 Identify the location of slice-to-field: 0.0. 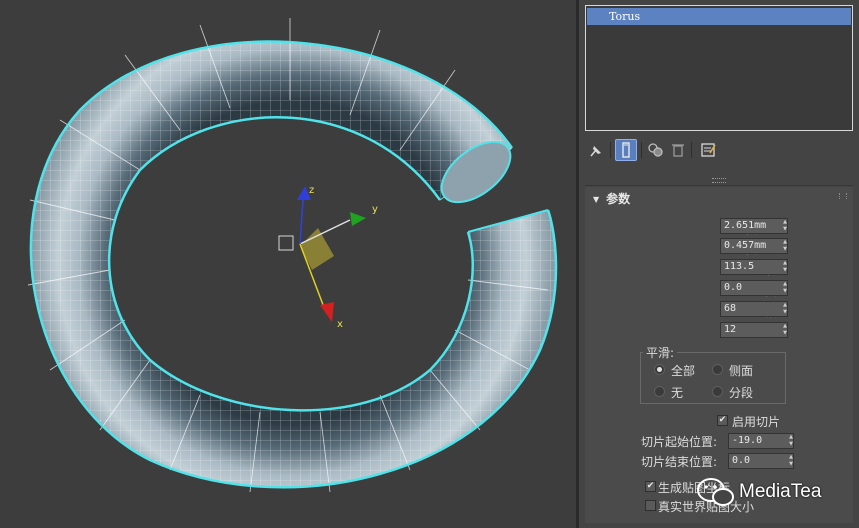
(761, 461).